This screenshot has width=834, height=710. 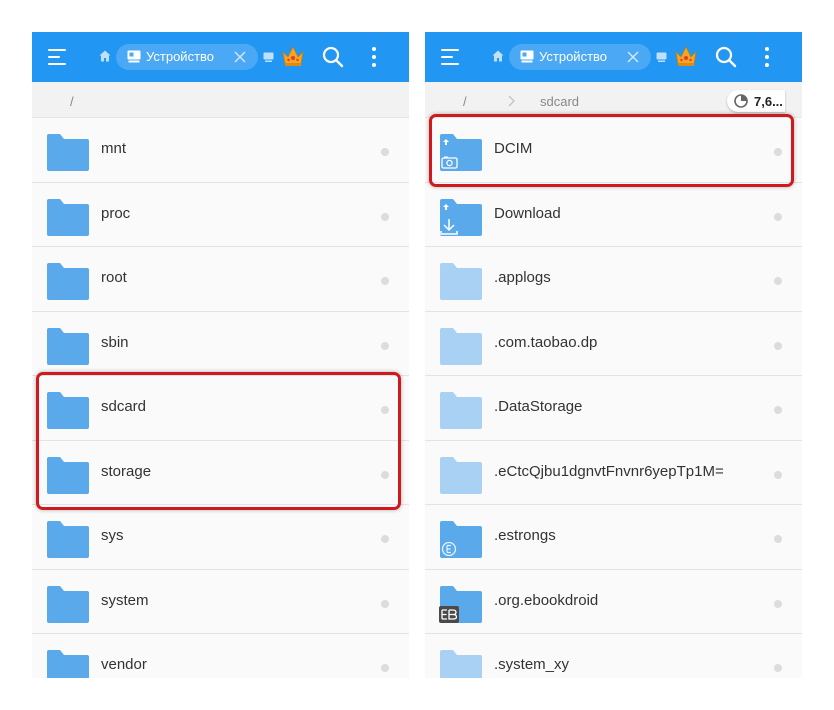 I want to click on file-name: mnt, so click(x=114, y=148).